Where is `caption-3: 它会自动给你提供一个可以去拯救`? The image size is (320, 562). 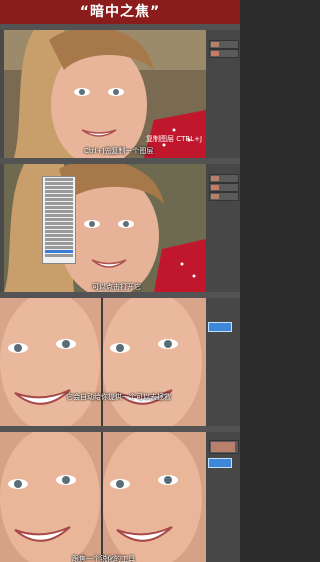
caption-3: 它会自动给你提供一个可以去拯救 is located at coordinates (118, 397).